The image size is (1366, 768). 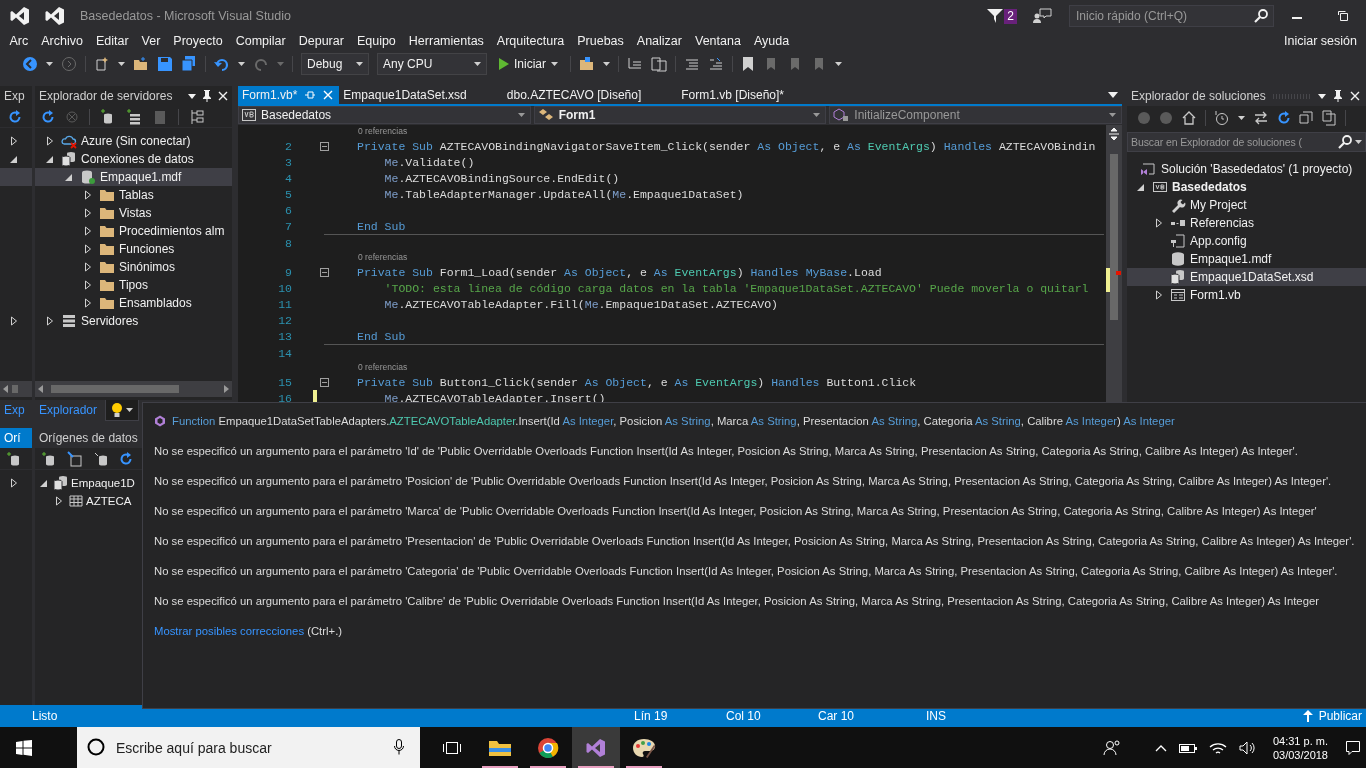 I want to click on line-number: 16, so click(x=284, y=398).